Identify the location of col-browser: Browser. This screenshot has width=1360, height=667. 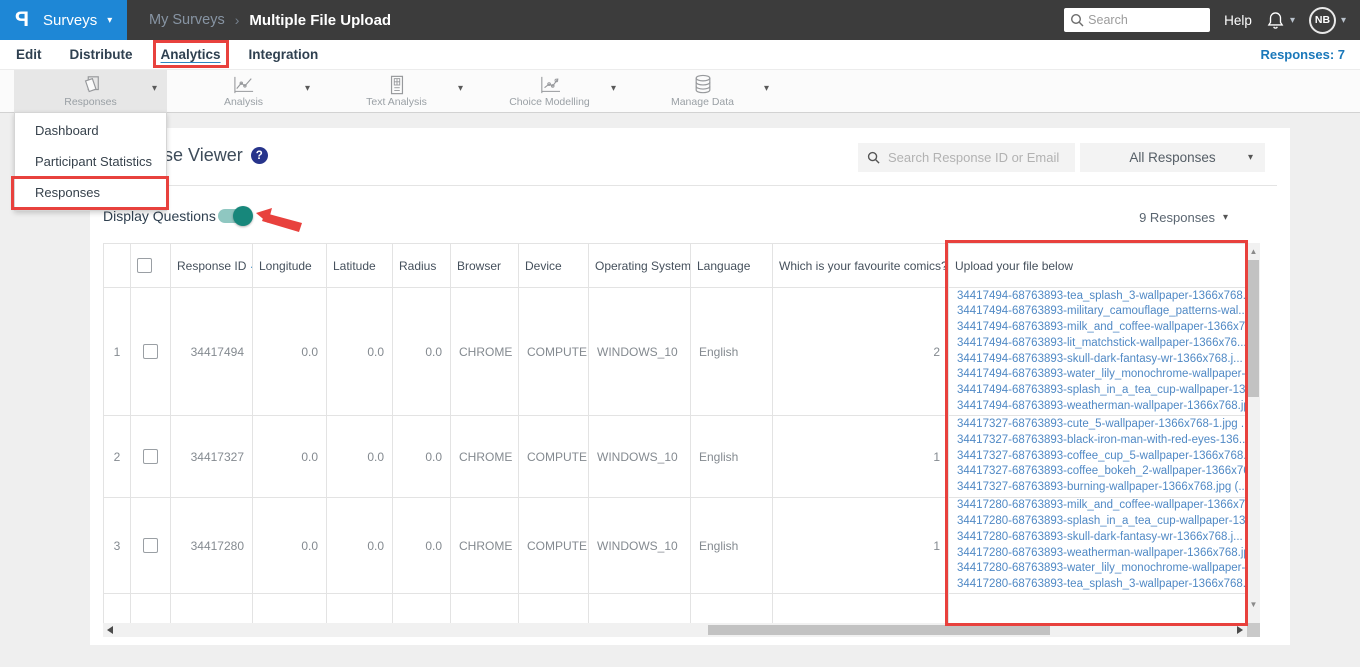
(484, 265).